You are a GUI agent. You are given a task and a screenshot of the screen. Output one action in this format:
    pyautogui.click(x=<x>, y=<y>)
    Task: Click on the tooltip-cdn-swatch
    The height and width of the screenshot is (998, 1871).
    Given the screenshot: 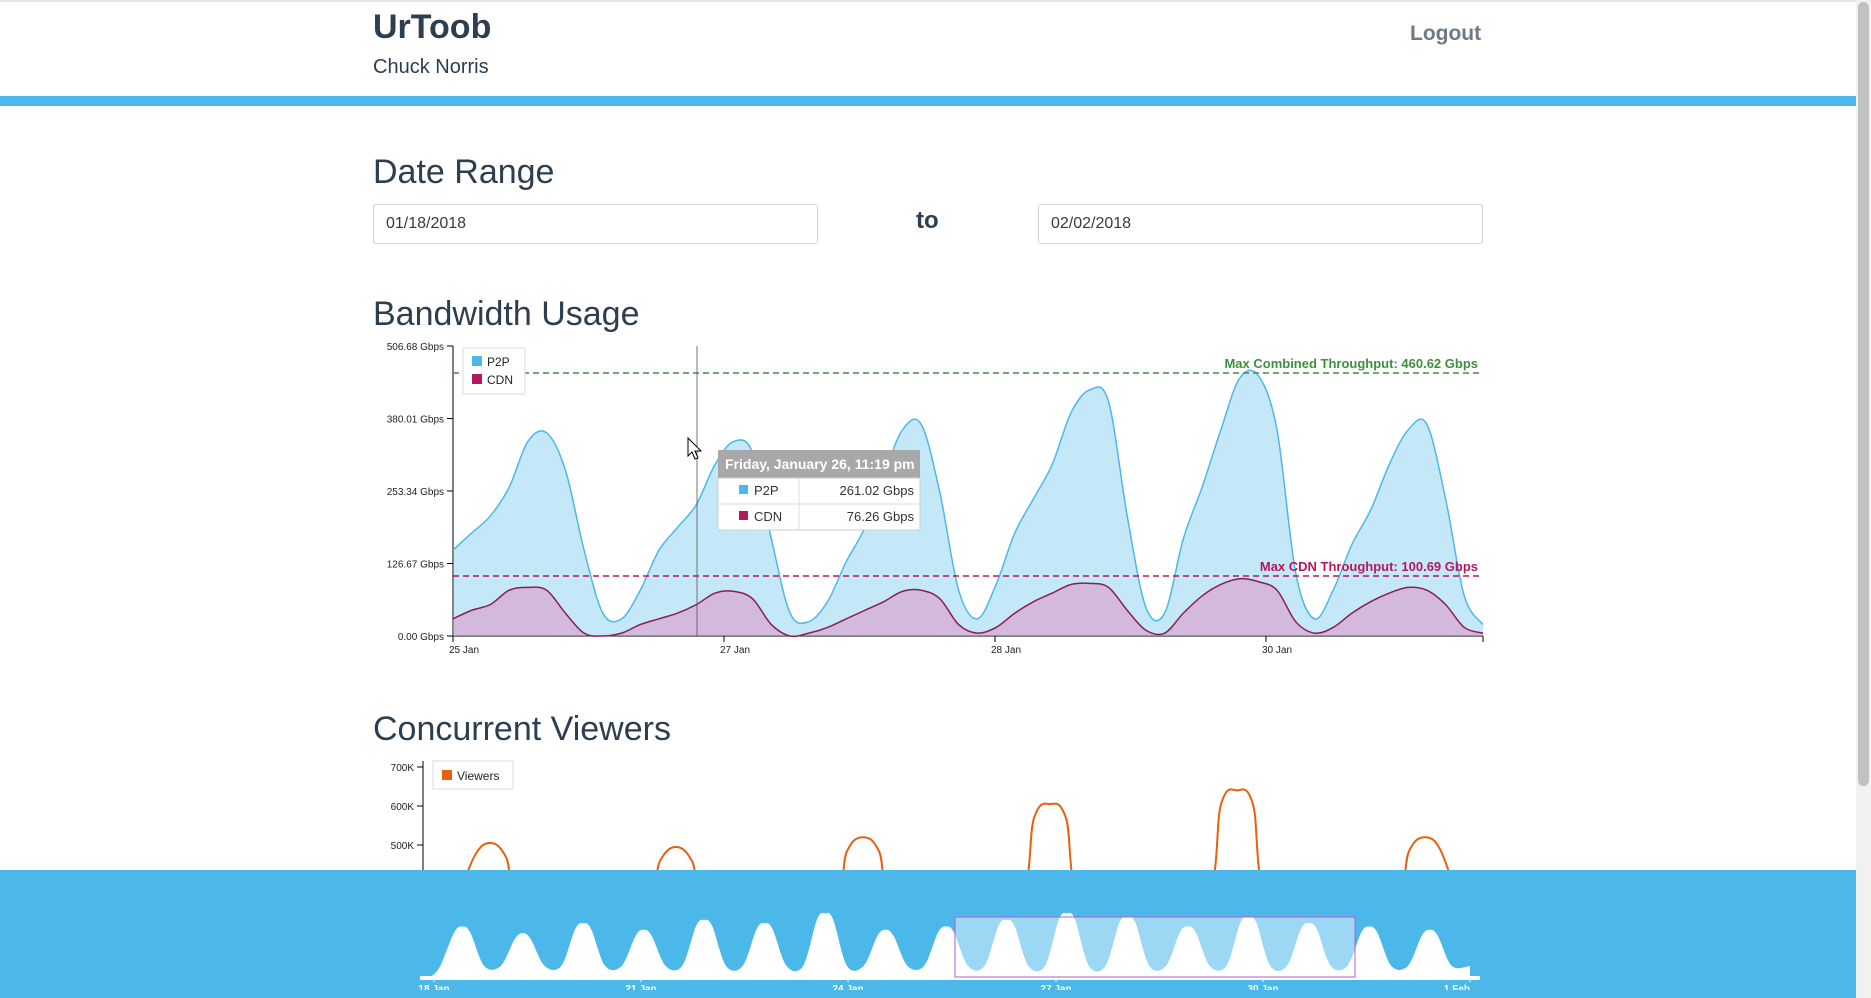 What is the action you would take?
    pyautogui.click(x=743, y=515)
    